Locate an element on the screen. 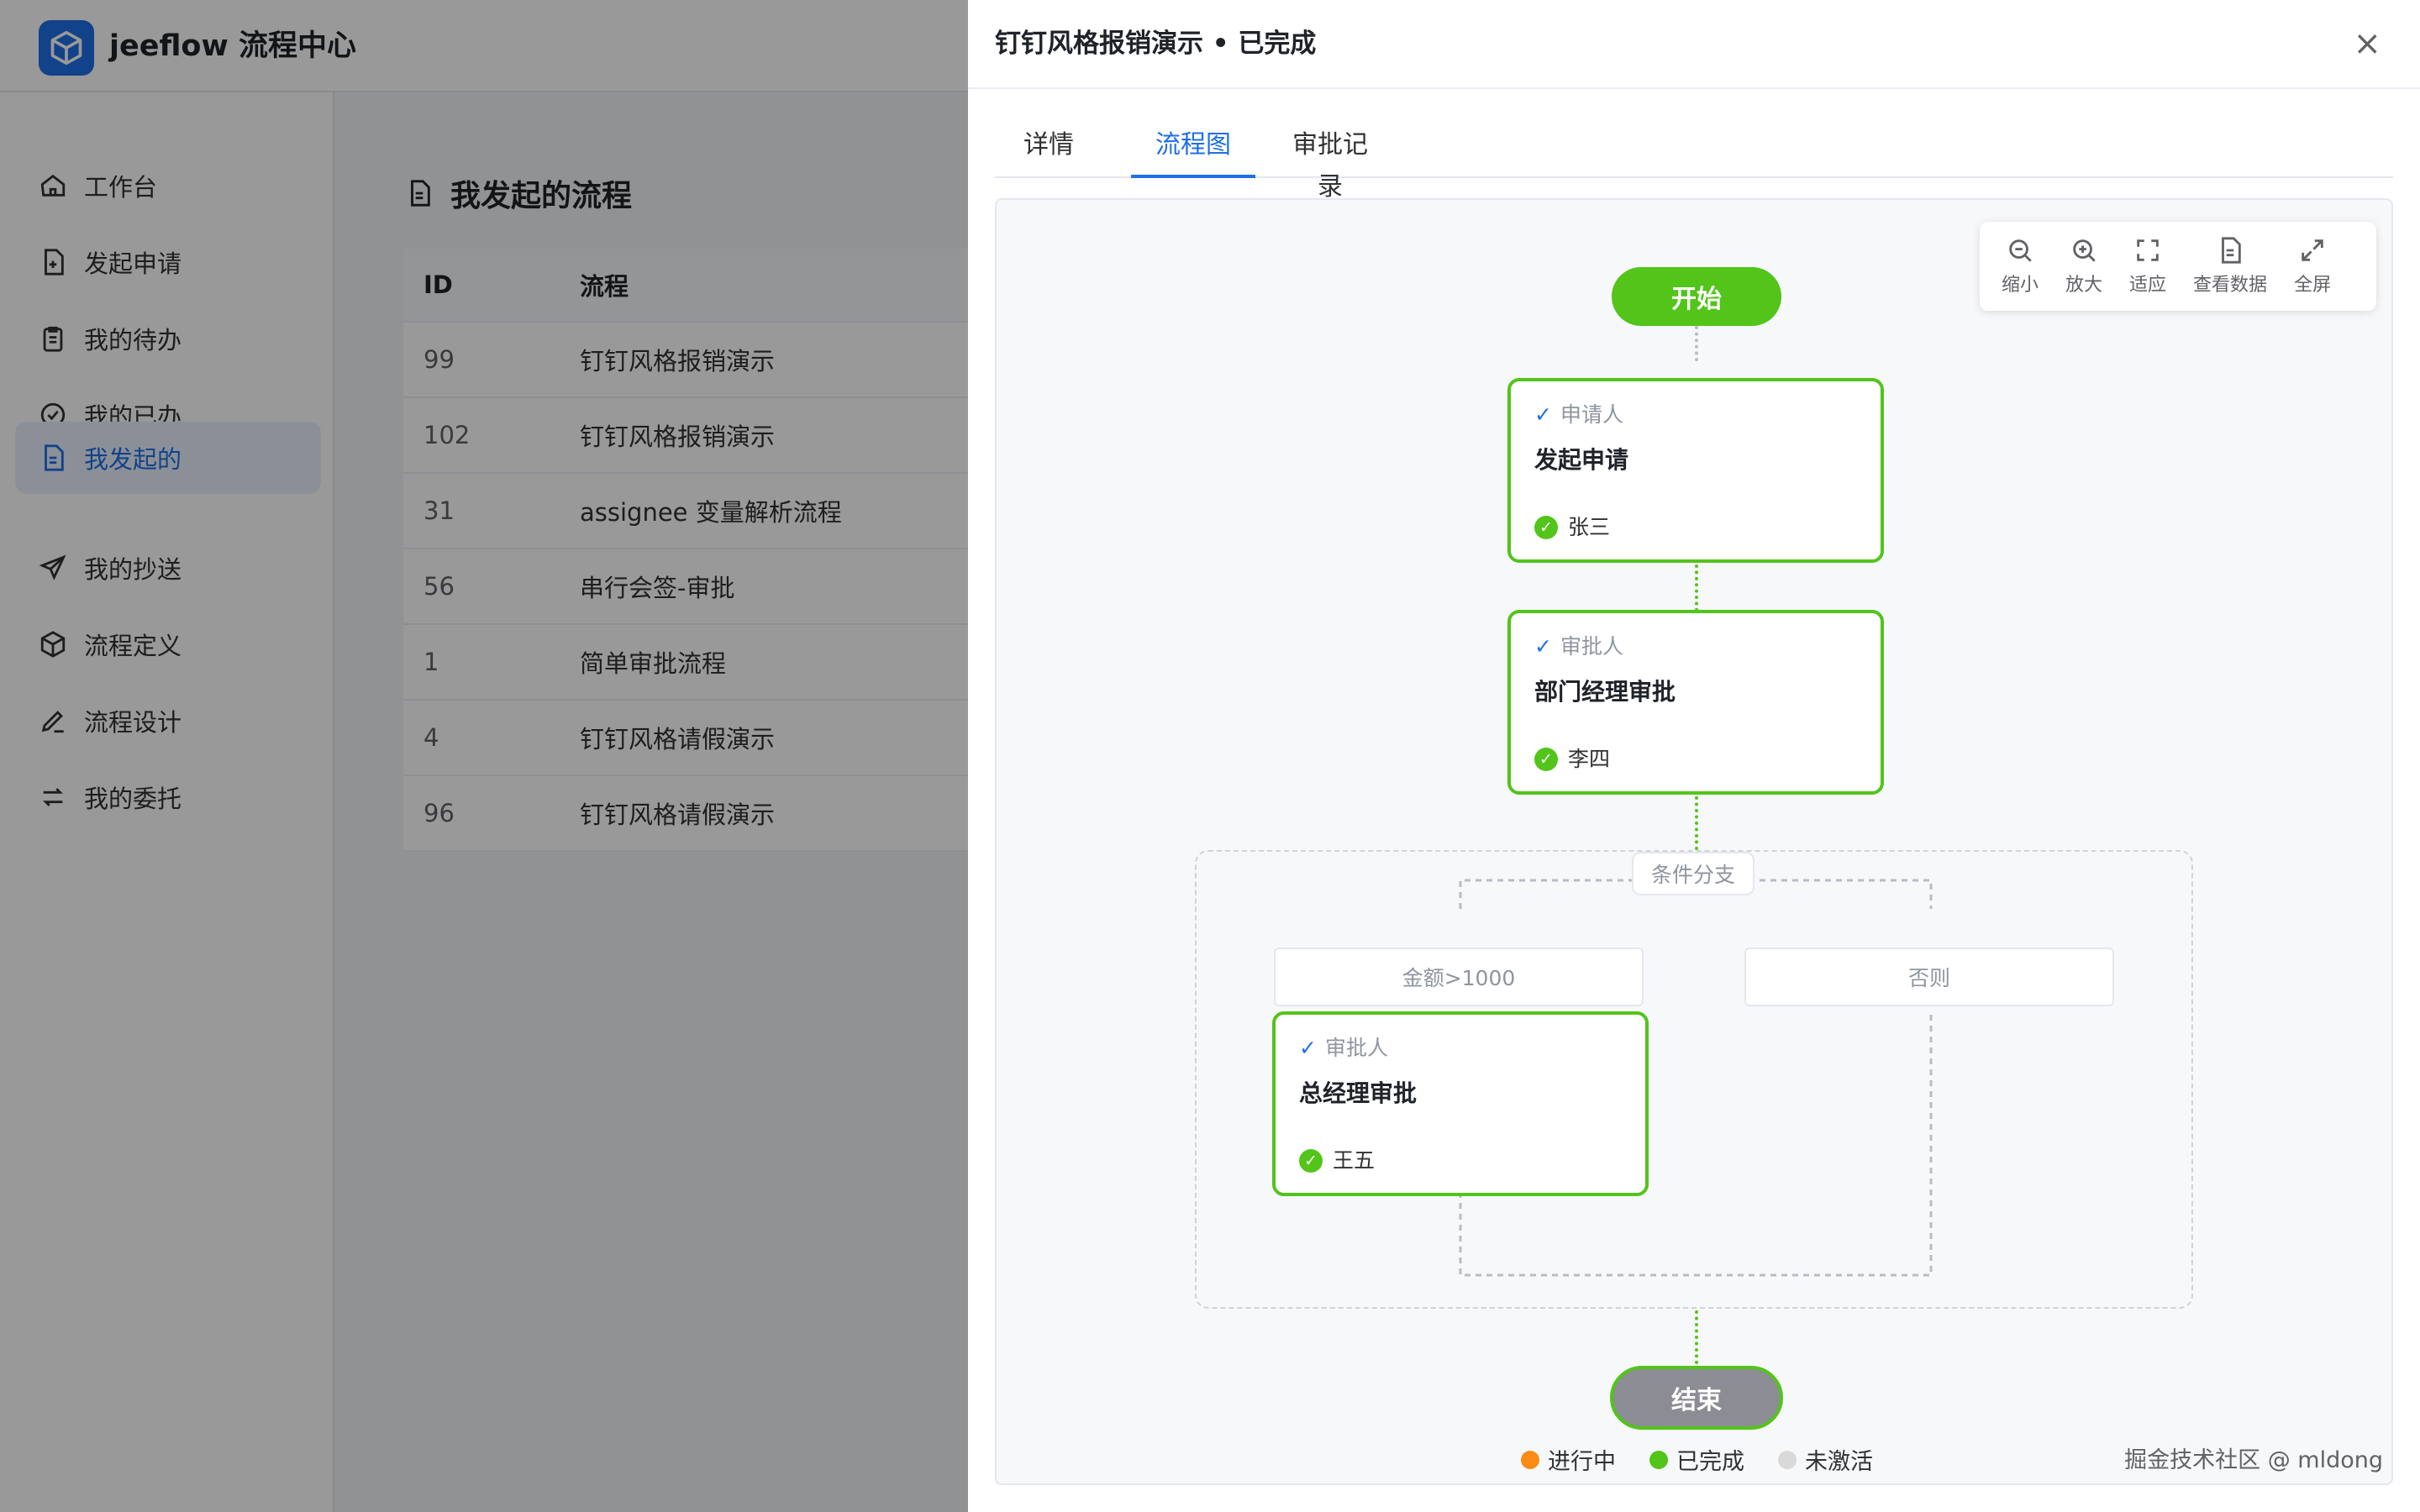 The height and width of the screenshot is (1512, 2420). zoom-out-icon is located at coordinates (2021, 250).